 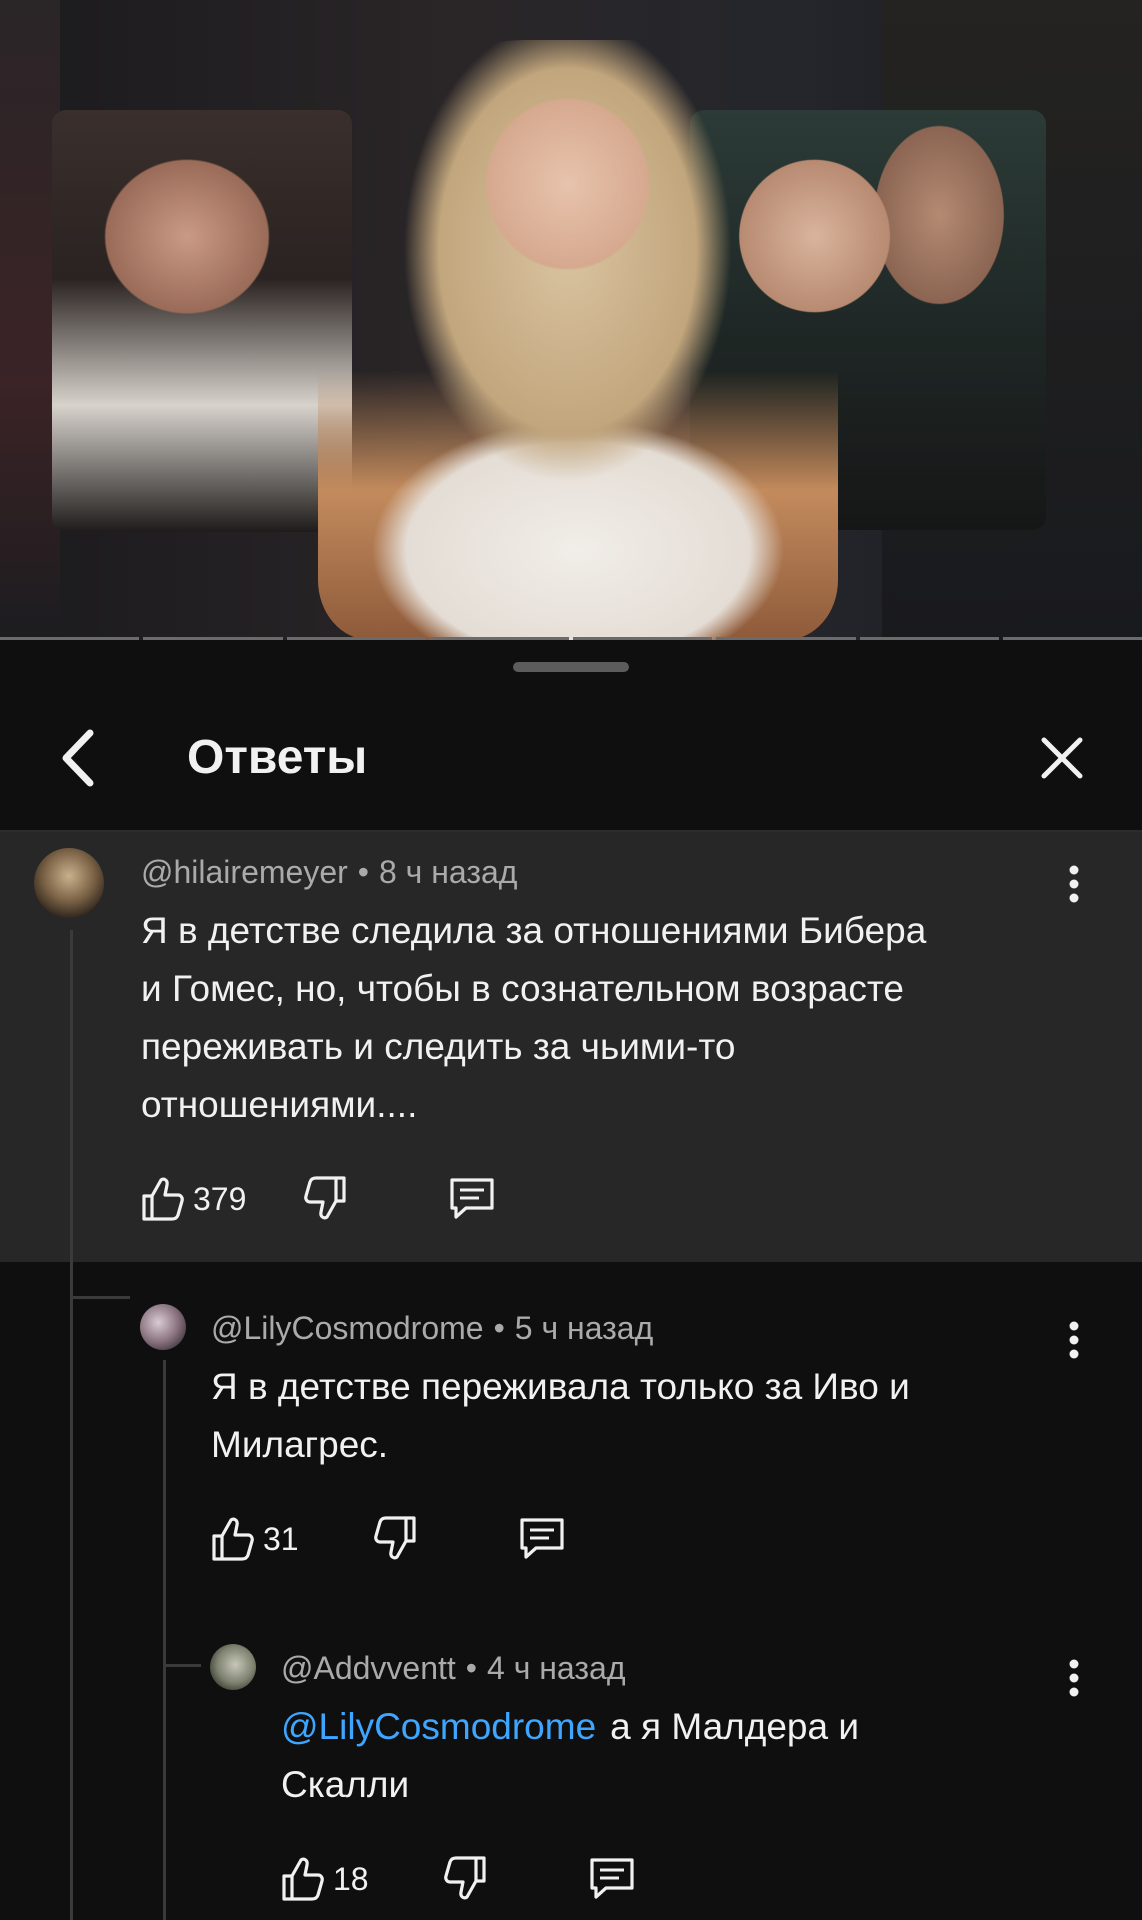 I want to click on sheet-header: Ответы, so click(x=571, y=759).